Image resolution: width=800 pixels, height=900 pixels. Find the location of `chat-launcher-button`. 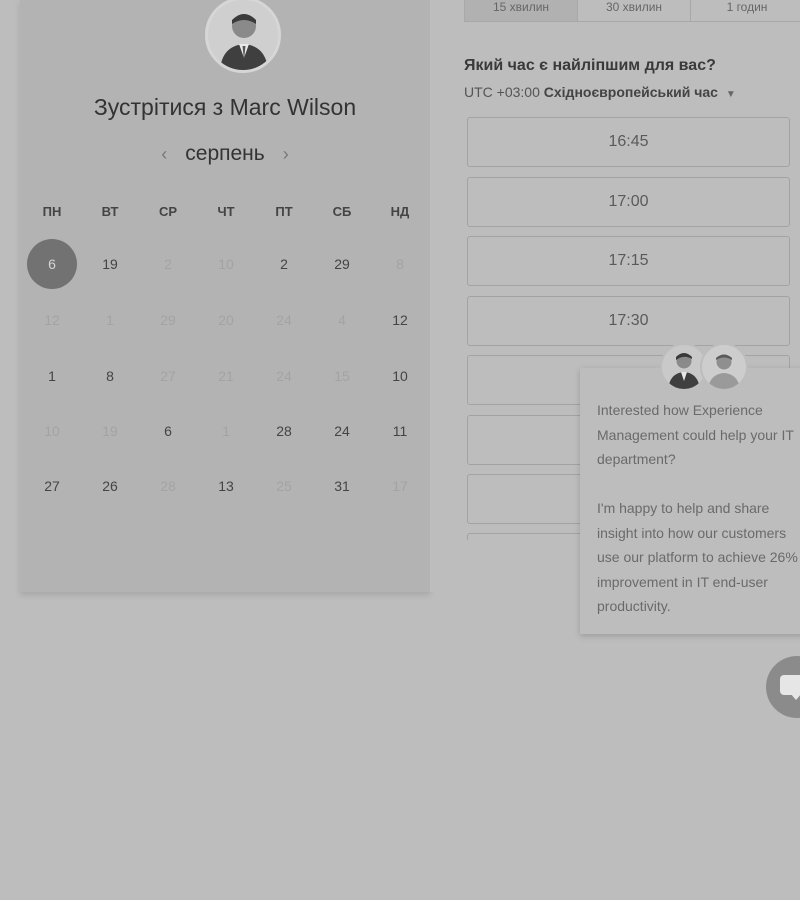

chat-launcher-button is located at coordinates (783, 687).